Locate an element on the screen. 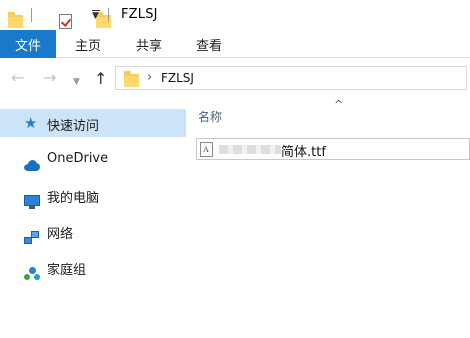  properties-icon is located at coordinates (65, 21).